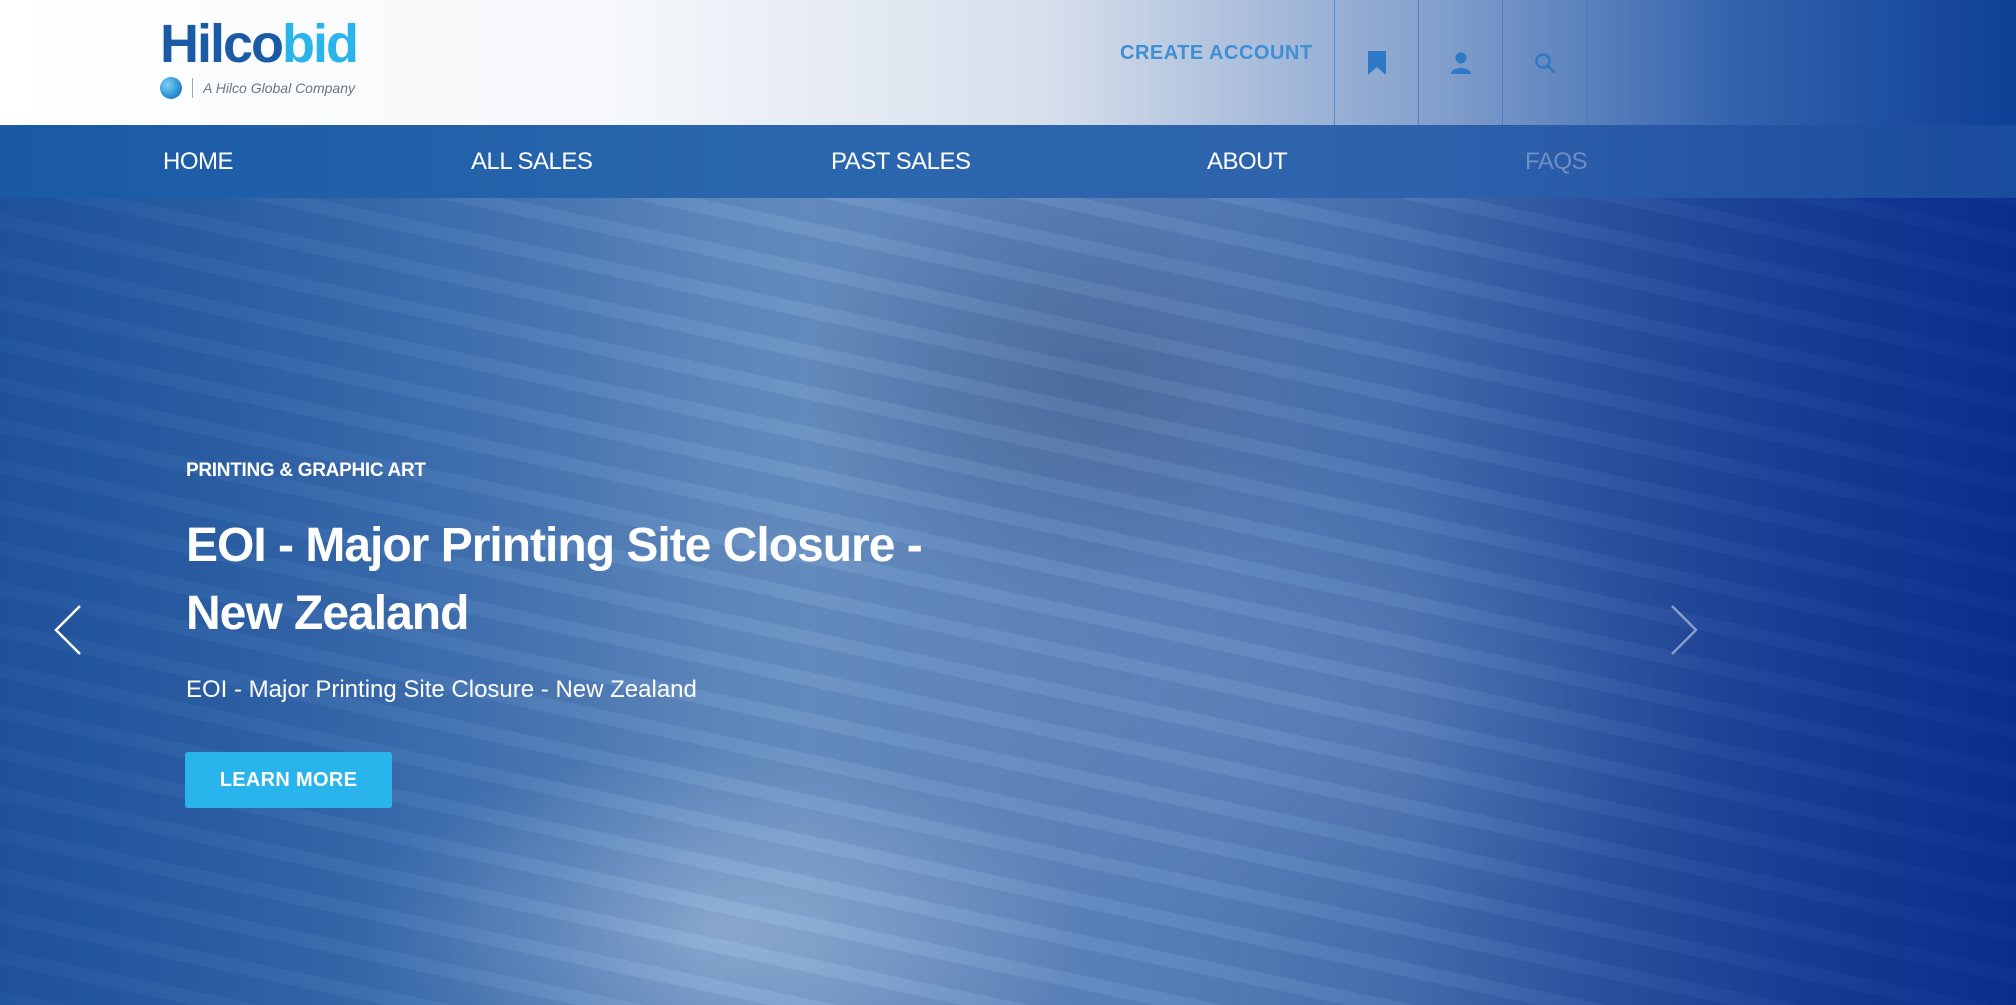  I want to click on logo-divider, so click(192, 88).